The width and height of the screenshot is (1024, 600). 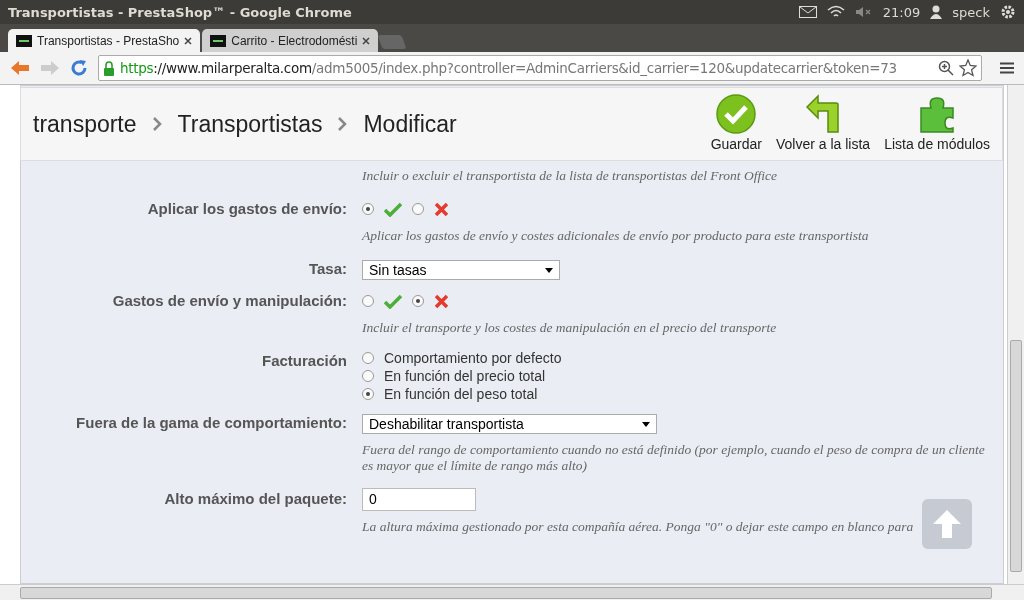 I want to click on field-label: Alto máximo del paquete:, so click(x=255, y=499).